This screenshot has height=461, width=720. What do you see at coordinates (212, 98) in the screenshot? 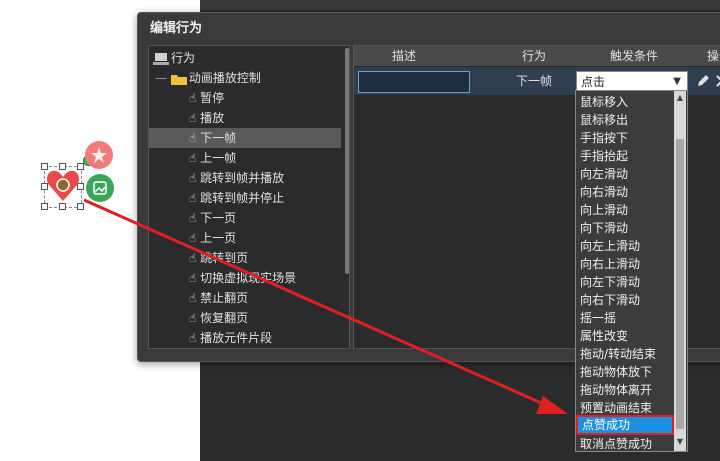
I see `tree-item-label: 暂停` at bounding box center [212, 98].